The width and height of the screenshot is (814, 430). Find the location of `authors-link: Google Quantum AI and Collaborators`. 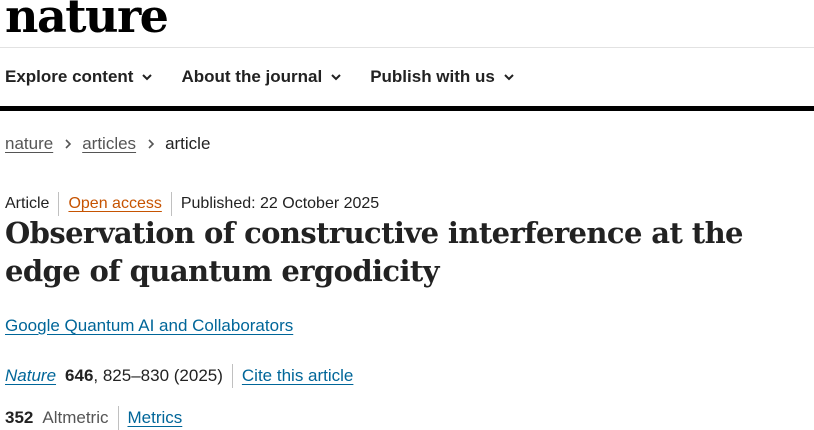

authors-link: Google Quantum AI and Collaborators is located at coordinates (149, 326).